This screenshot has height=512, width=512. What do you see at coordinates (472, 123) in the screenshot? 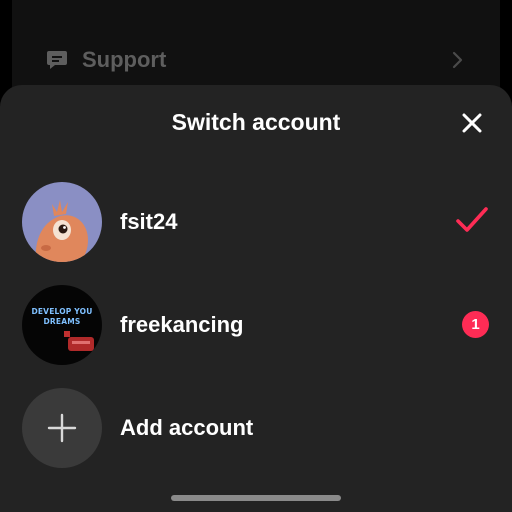
I see `close-icon` at bounding box center [472, 123].